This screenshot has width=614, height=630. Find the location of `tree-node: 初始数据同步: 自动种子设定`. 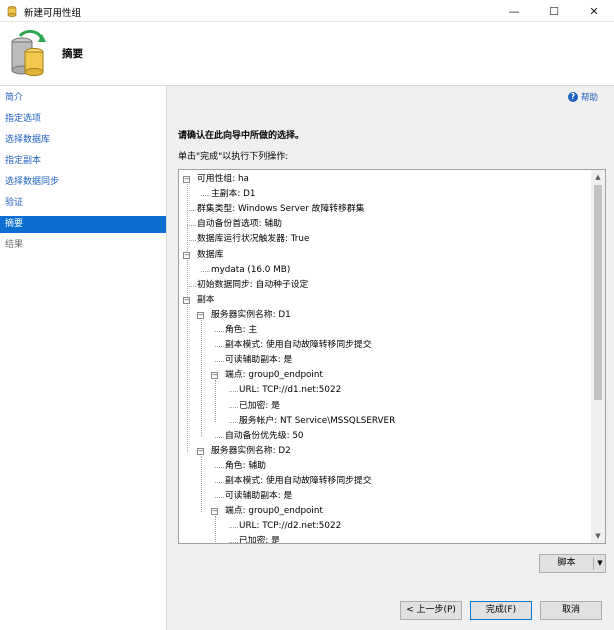

tree-node: 初始数据同步: 自动种子设定 is located at coordinates (252, 285).